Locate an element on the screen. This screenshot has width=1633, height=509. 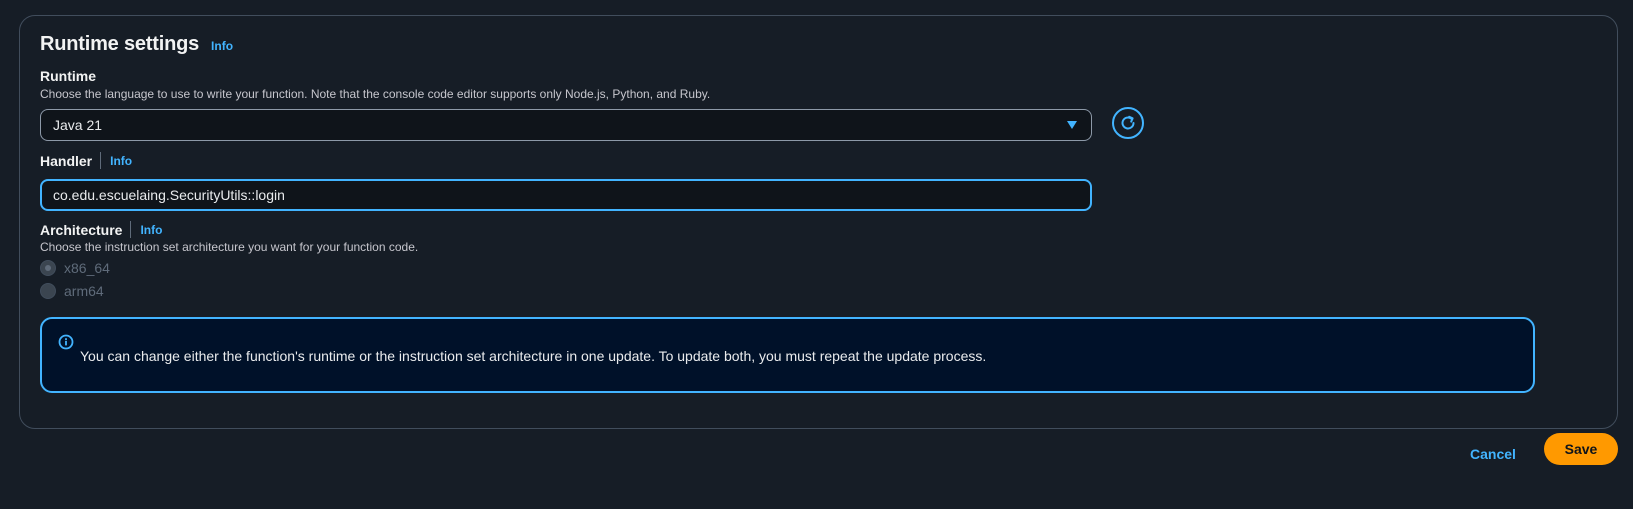
radio-checked-indicator is located at coordinates (48, 268).